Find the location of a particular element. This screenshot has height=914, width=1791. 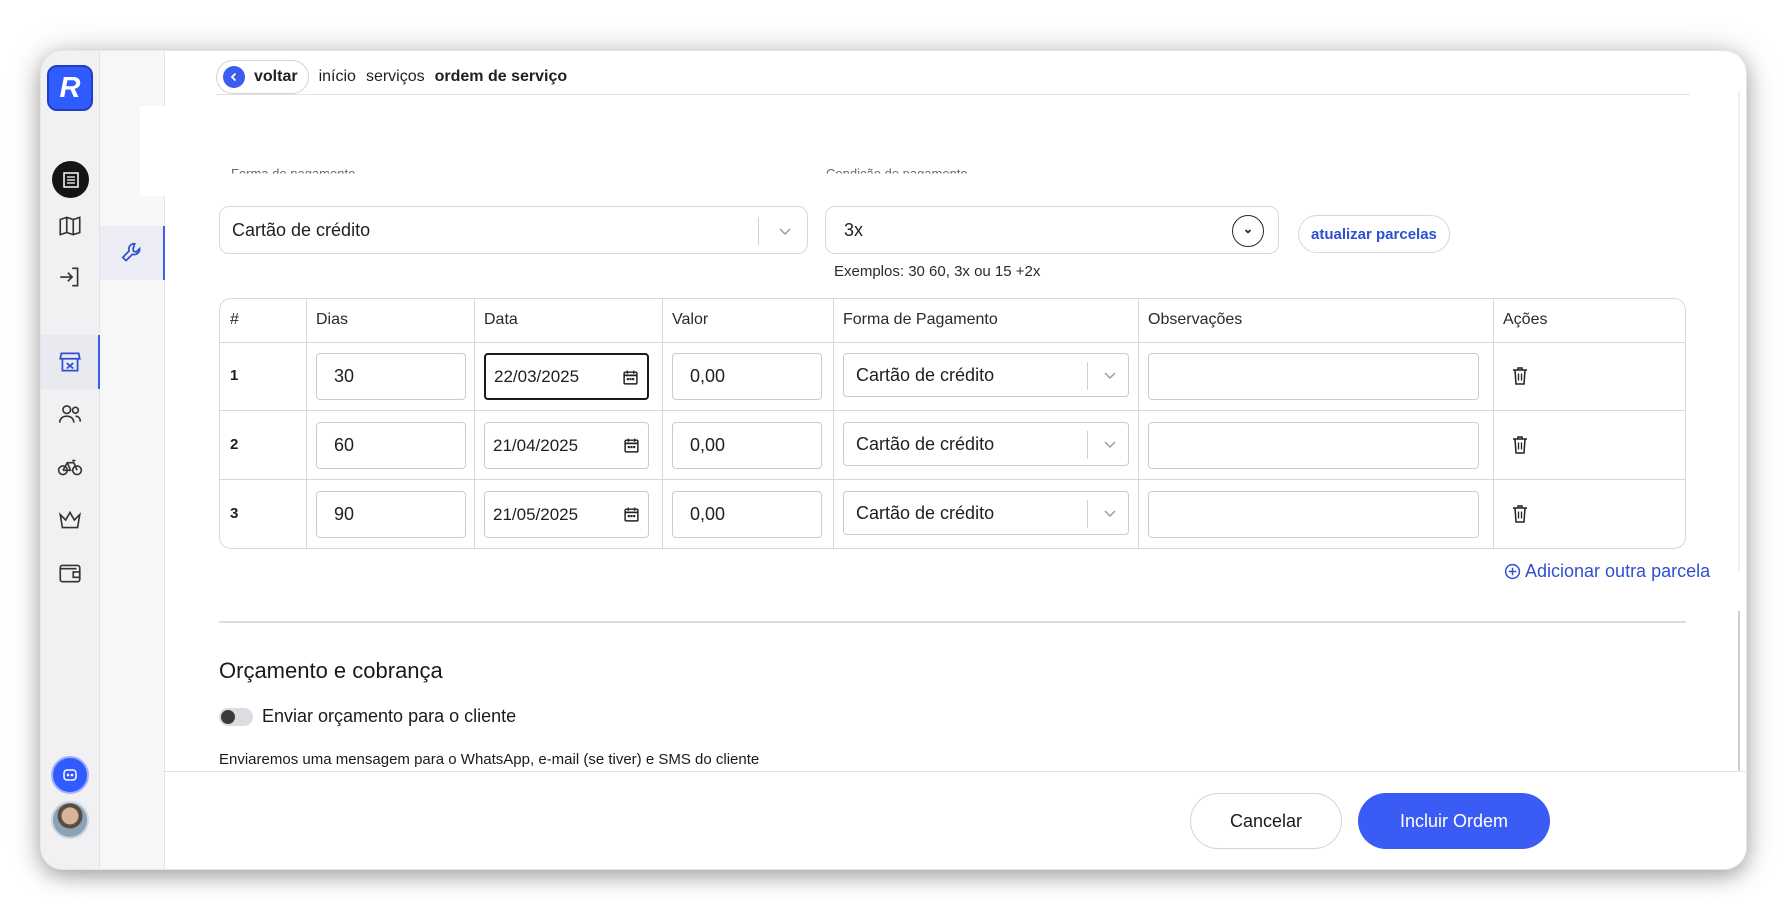

back-button: voltar is located at coordinates (262, 77).